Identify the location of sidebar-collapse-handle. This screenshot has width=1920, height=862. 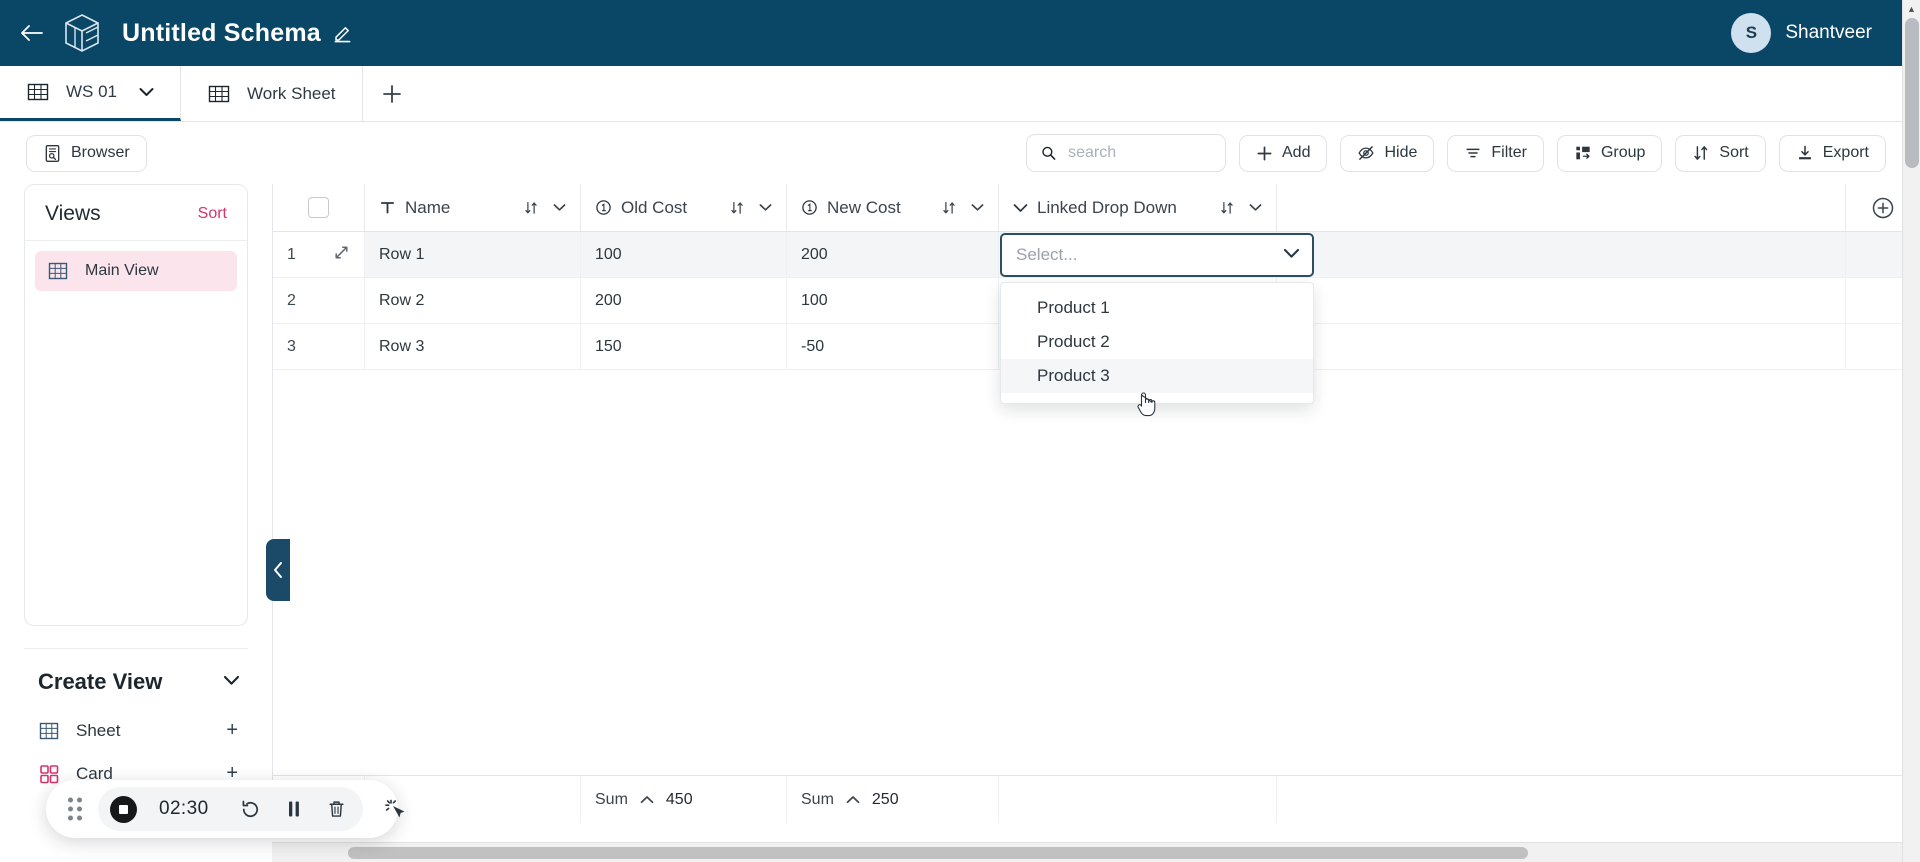
(278, 570).